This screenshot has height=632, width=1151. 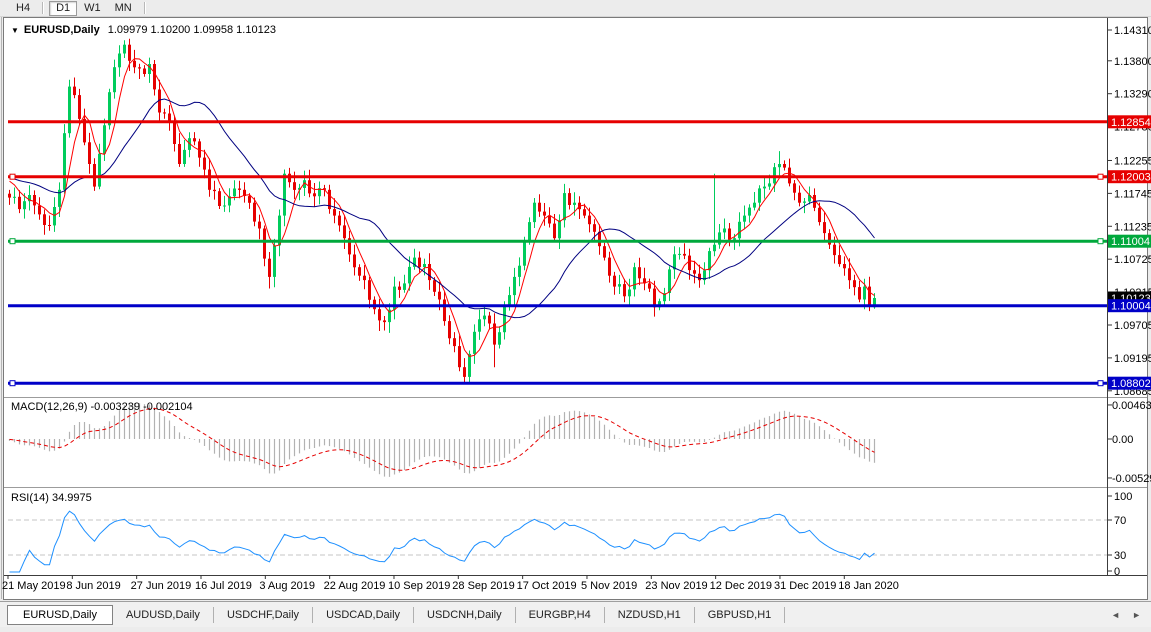 What do you see at coordinates (1132, 31) in the screenshot?
I see `svg-text: 1.14310` at bounding box center [1132, 31].